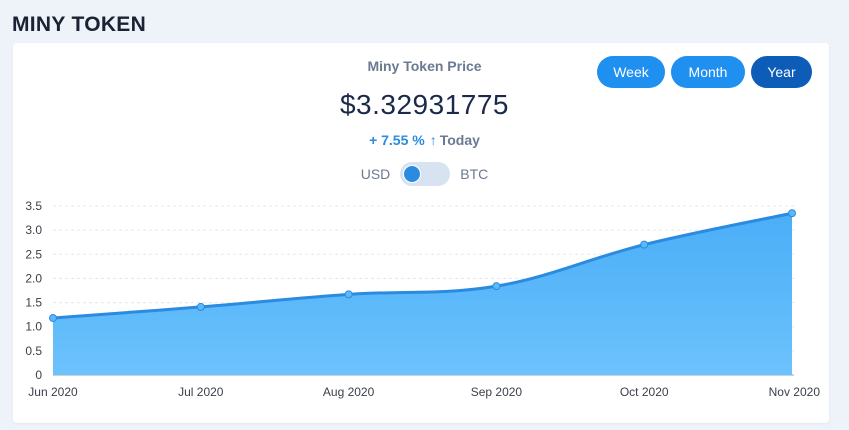  What do you see at coordinates (795, 392) in the screenshot?
I see `x-tick-label: Nov 2020` at bounding box center [795, 392].